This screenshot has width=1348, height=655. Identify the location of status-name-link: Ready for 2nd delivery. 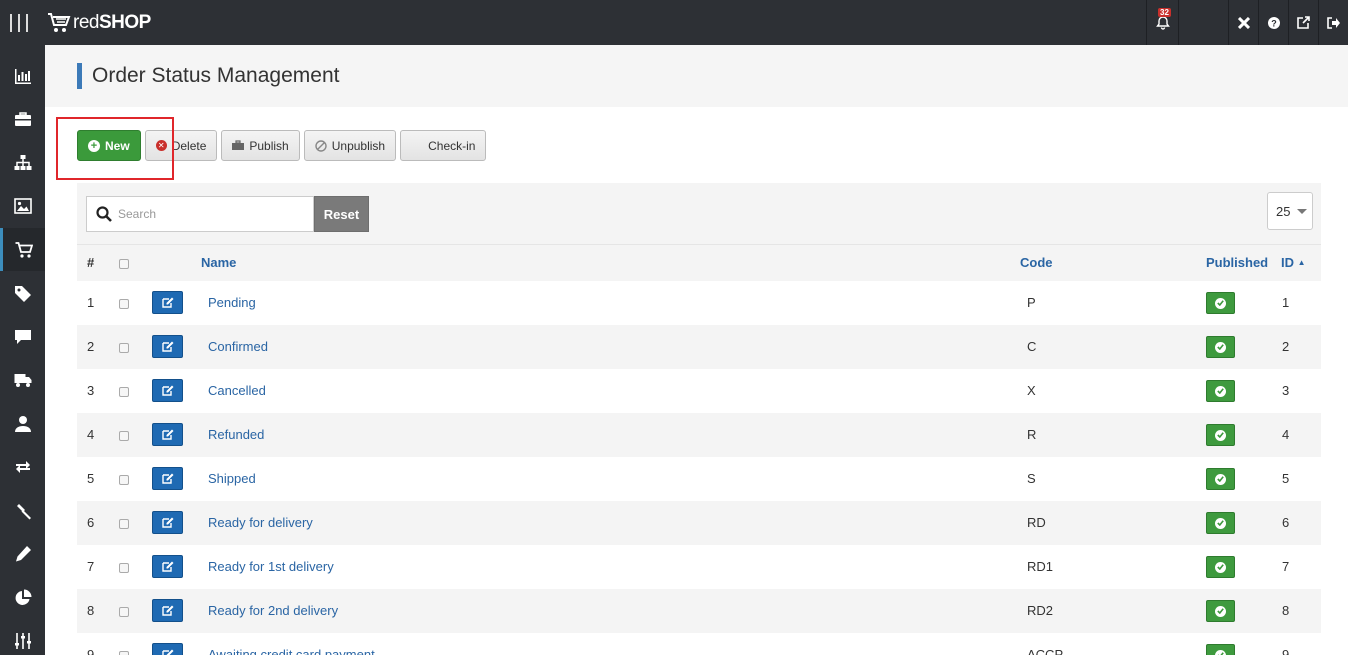
(273, 611).